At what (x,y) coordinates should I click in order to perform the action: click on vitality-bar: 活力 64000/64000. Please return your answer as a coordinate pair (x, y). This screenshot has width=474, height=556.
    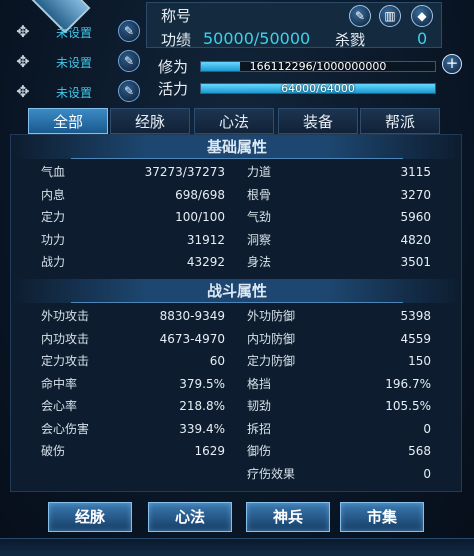
    Looking at the image, I should click on (303, 88).